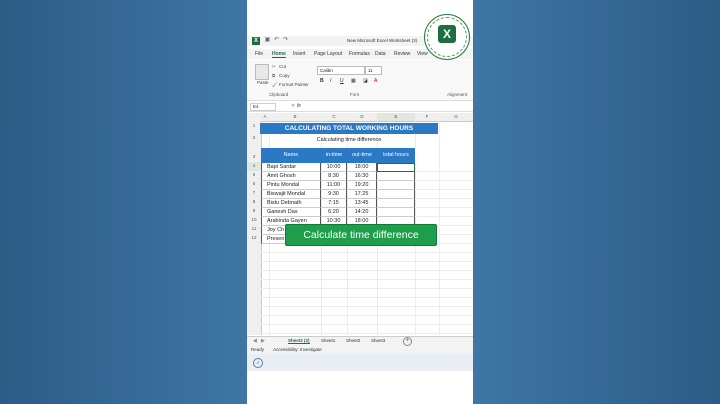 The image size is (720, 404). I want to click on name-cell: Ganesh Das, so click(291, 212).